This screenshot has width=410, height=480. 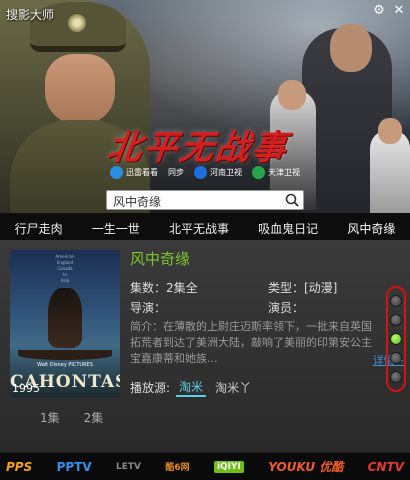 What do you see at coordinates (177, 466) in the screenshot?
I see `ku6-logo: 酷6网` at bounding box center [177, 466].